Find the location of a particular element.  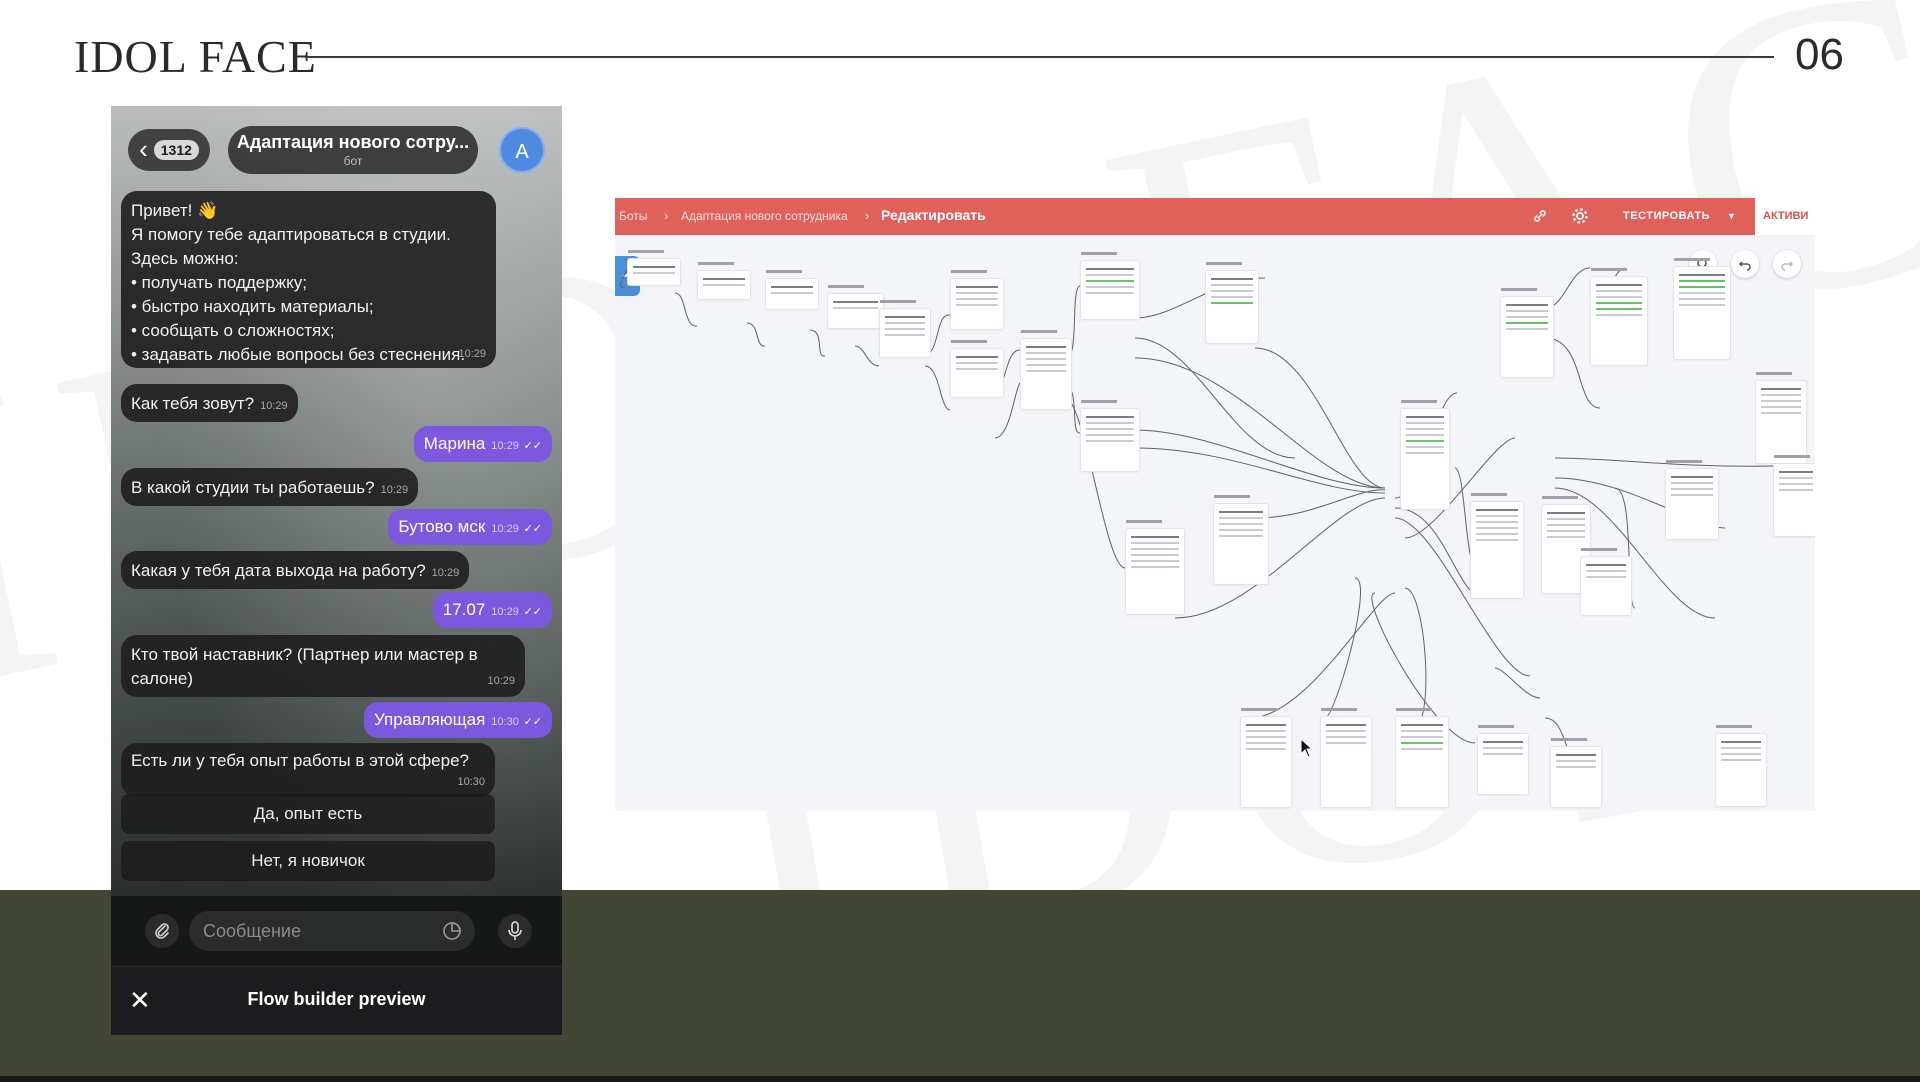

back-button: ‹ 1312 is located at coordinates (169, 150).